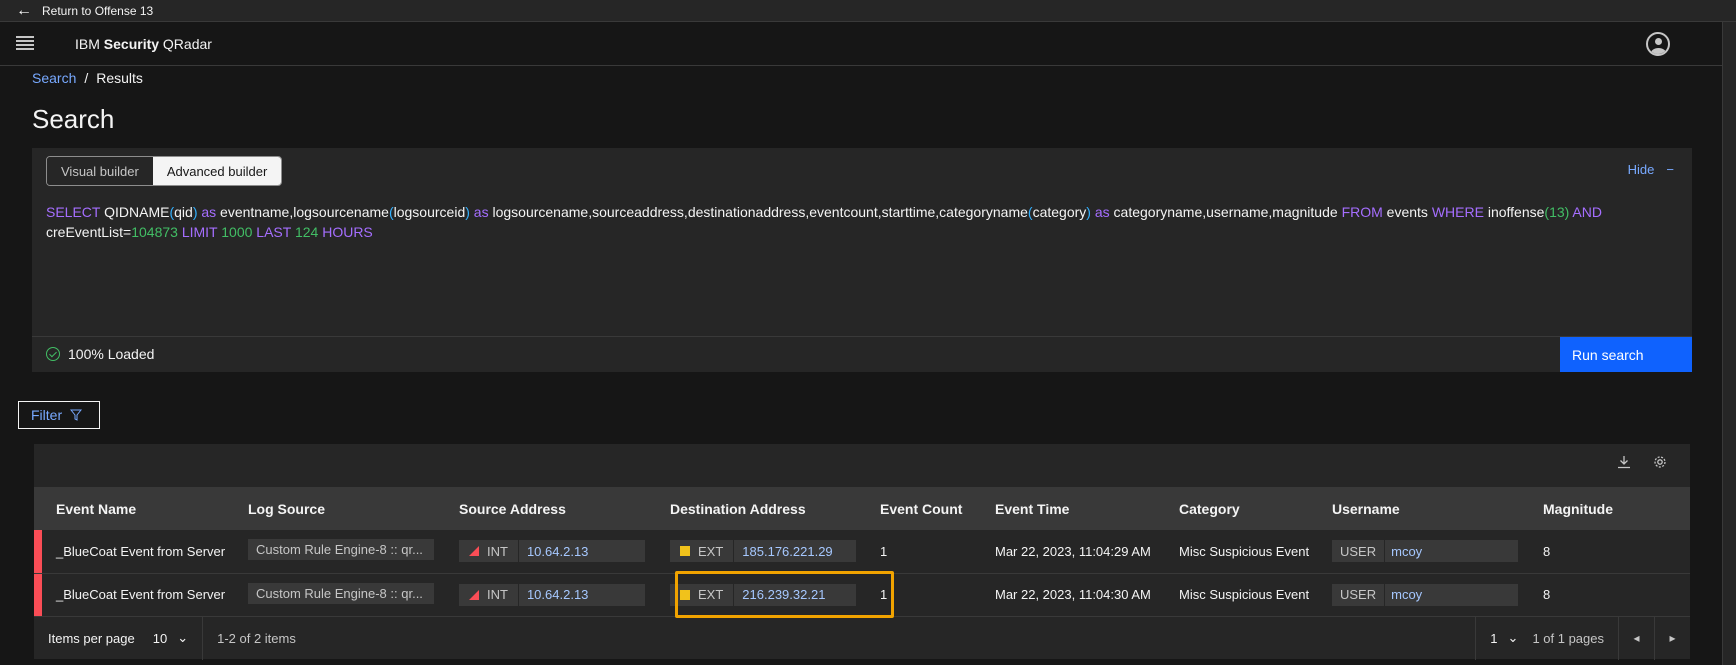 This screenshot has height=665, width=1736. What do you see at coordinates (154, 232) in the screenshot?
I see `q-token: 104873` at bounding box center [154, 232].